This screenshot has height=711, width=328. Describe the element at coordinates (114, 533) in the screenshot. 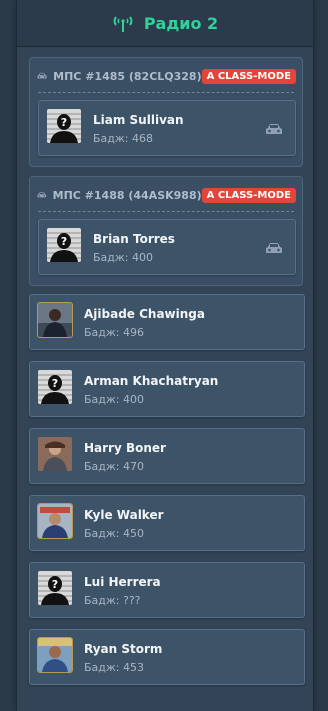

I see `member-badge: Бадж: 450` at that location.